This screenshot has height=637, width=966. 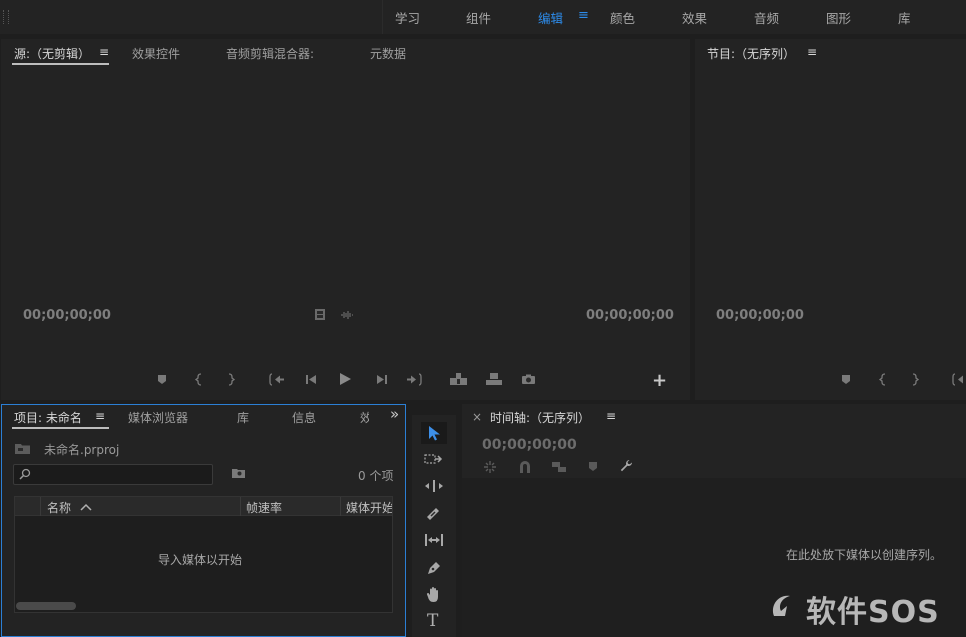 I want to click on project-file-name: 未命名.prproj, so click(x=82, y=450).